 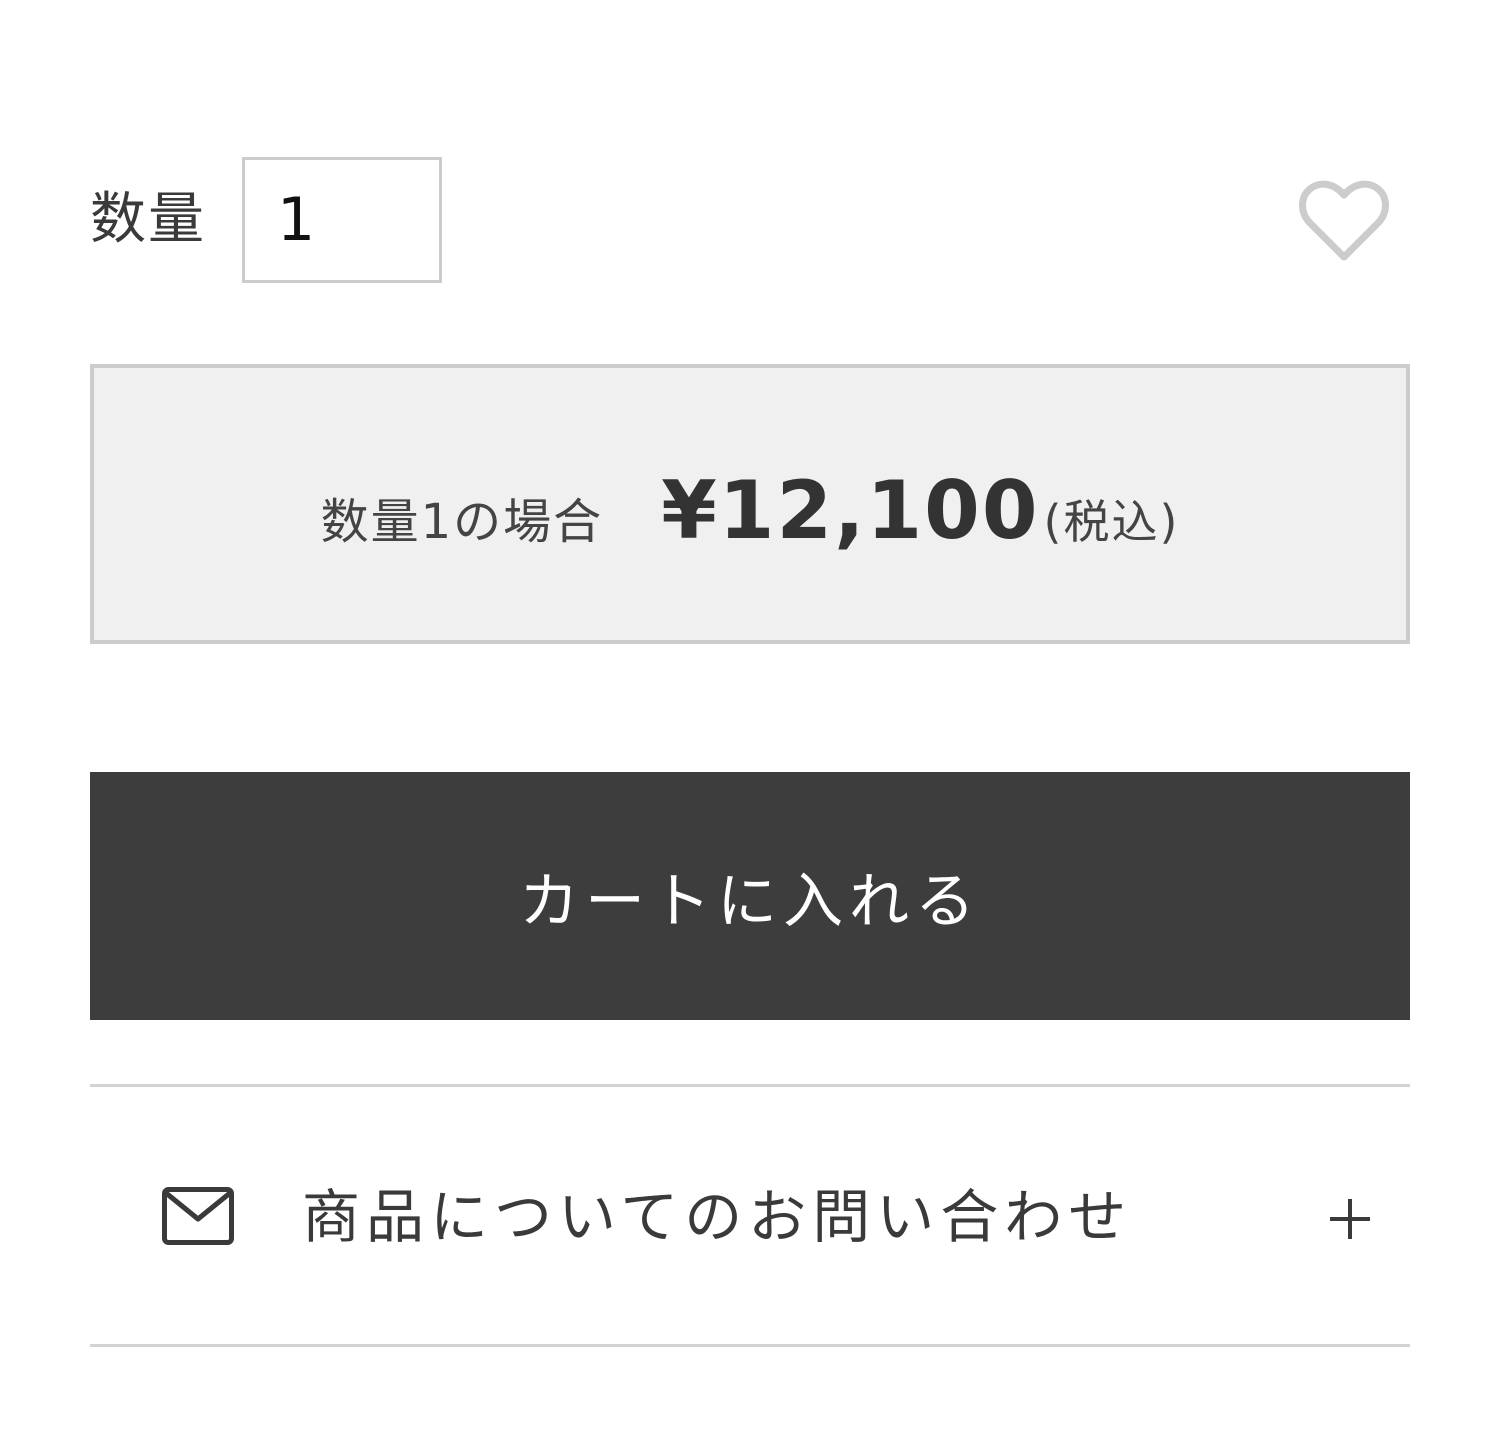 What do you see at coordinates (750, 1345) in the screenshot?
I see `divider` at bounding box center [750, 1345].